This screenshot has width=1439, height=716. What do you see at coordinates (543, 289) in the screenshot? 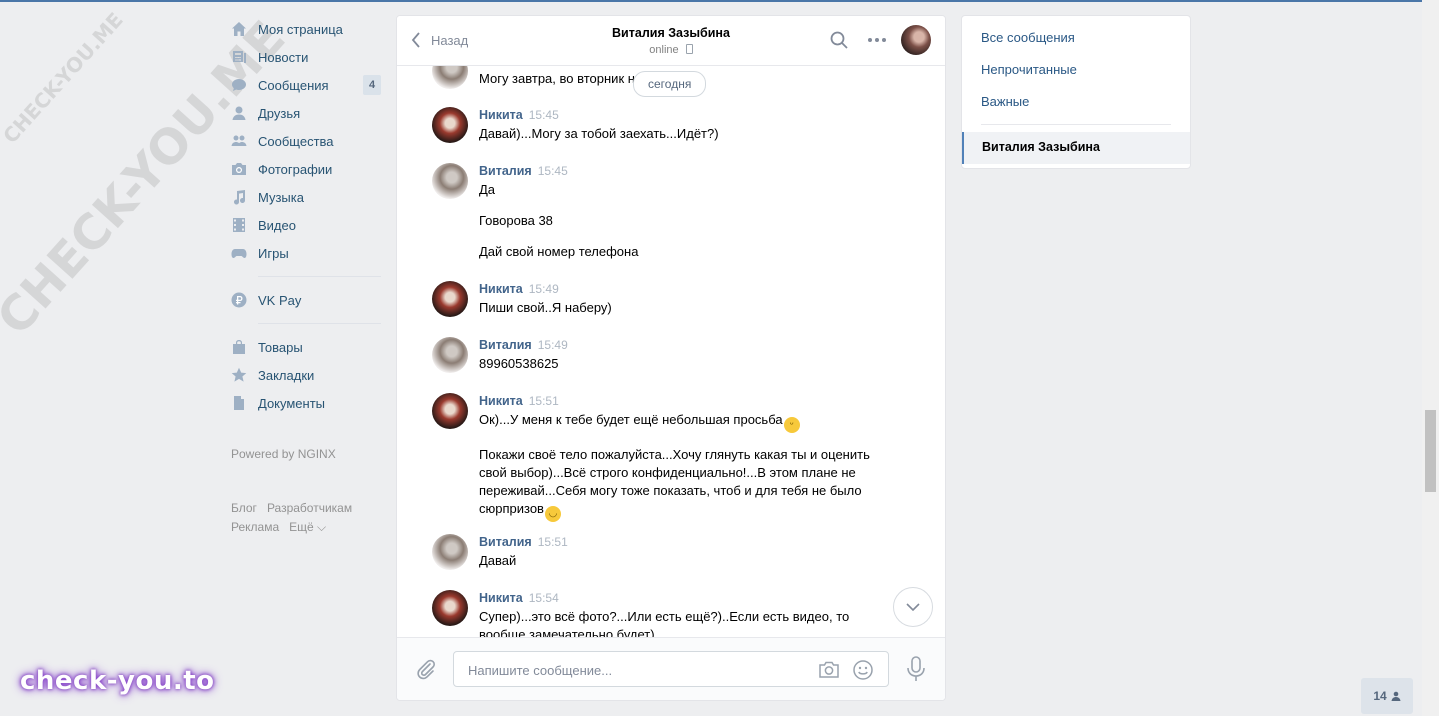
I see `message-time: 15:49` at bounding box center [543, 289].